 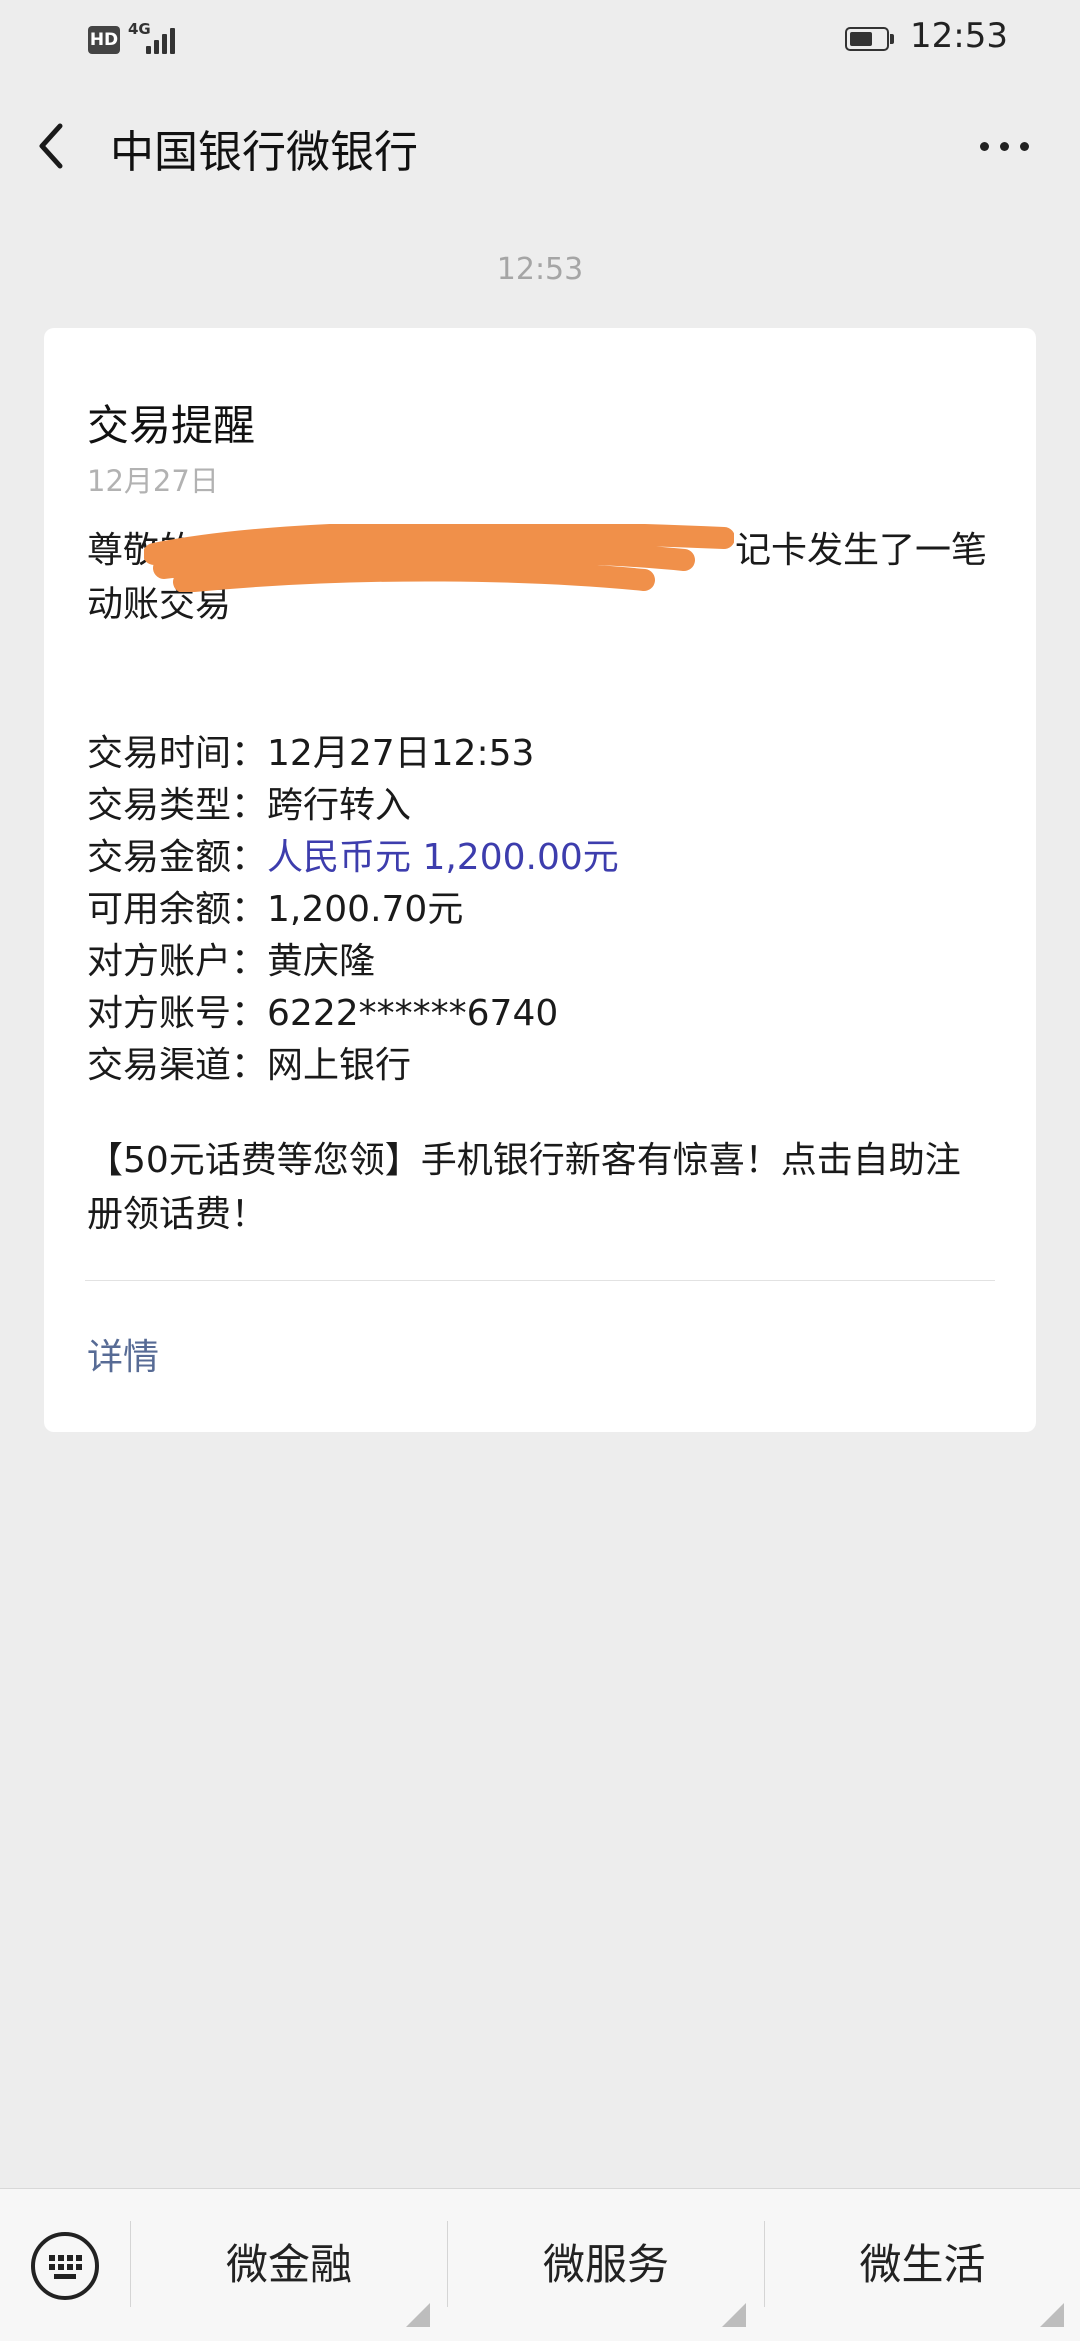 What do you see at coordinates (339, 1065) in the screenshot?
I see `field-value: 网上银行` at bounding box center [339, 1065].